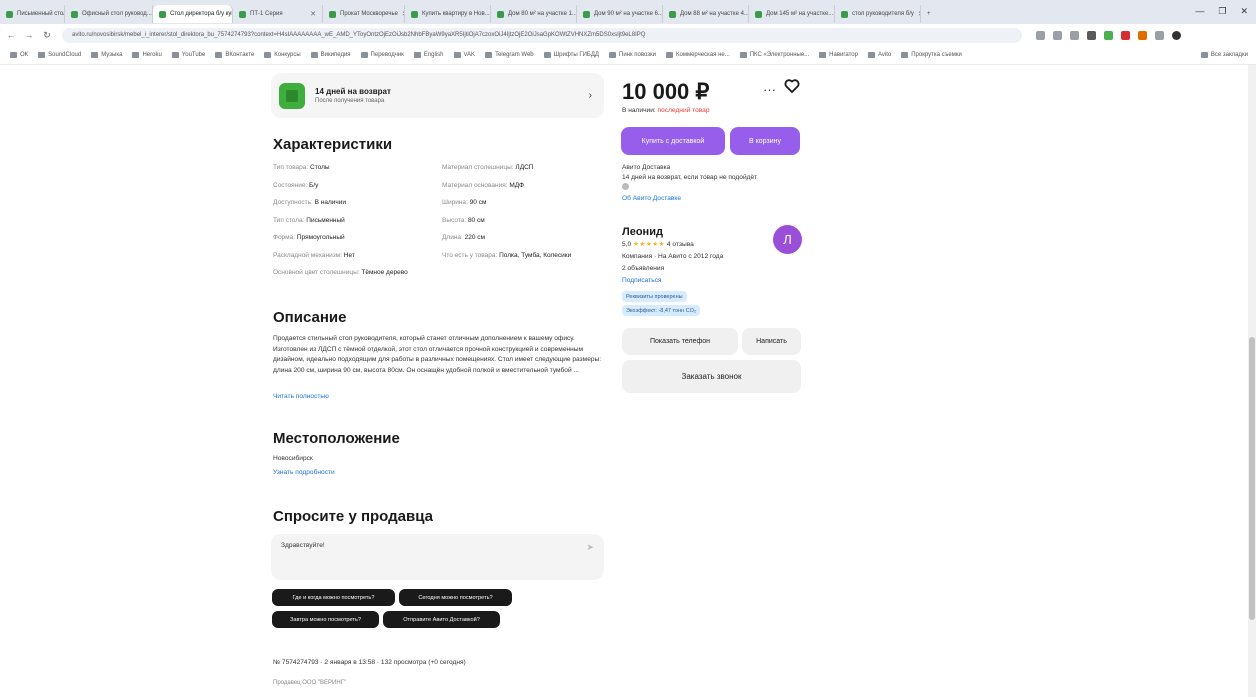  Describe the element at coordinates (478, 202) in the screenshot. I see `characteristic-value: 90 см` at that location.